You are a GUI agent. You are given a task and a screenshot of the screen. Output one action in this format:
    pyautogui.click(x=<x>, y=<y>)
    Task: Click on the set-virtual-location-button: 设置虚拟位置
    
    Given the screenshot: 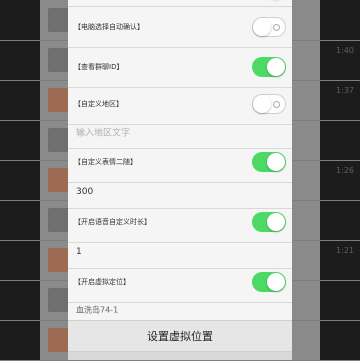 What is the action you would take?
    pyautogui.click(x=180, y=336)
    